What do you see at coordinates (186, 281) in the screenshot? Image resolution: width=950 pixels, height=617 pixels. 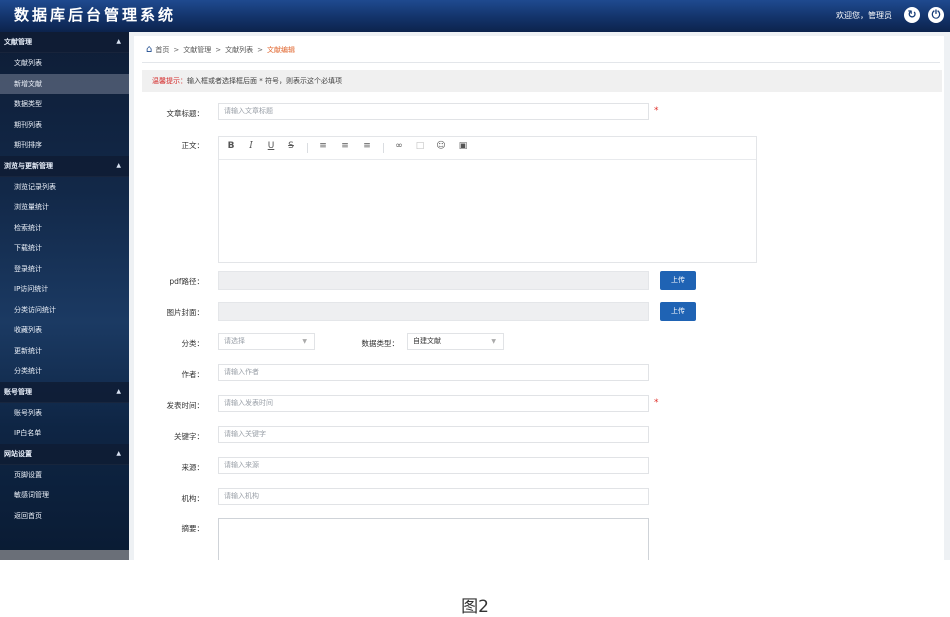 I see `pdf-label: pdf路径：` at bounding box center [186, 281].